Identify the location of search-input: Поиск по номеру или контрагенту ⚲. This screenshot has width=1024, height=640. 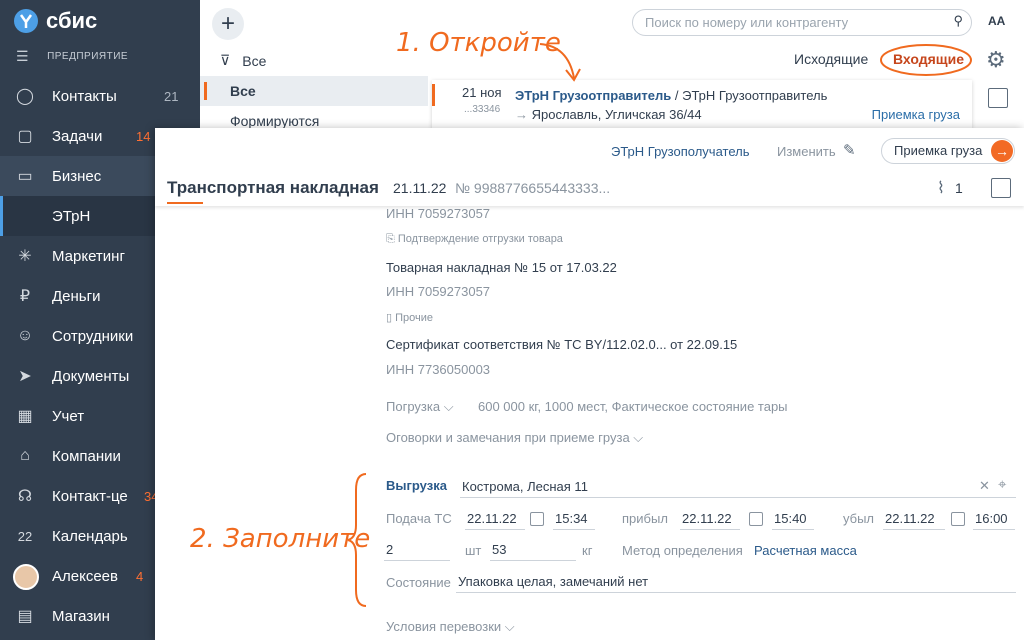
(802, 22).